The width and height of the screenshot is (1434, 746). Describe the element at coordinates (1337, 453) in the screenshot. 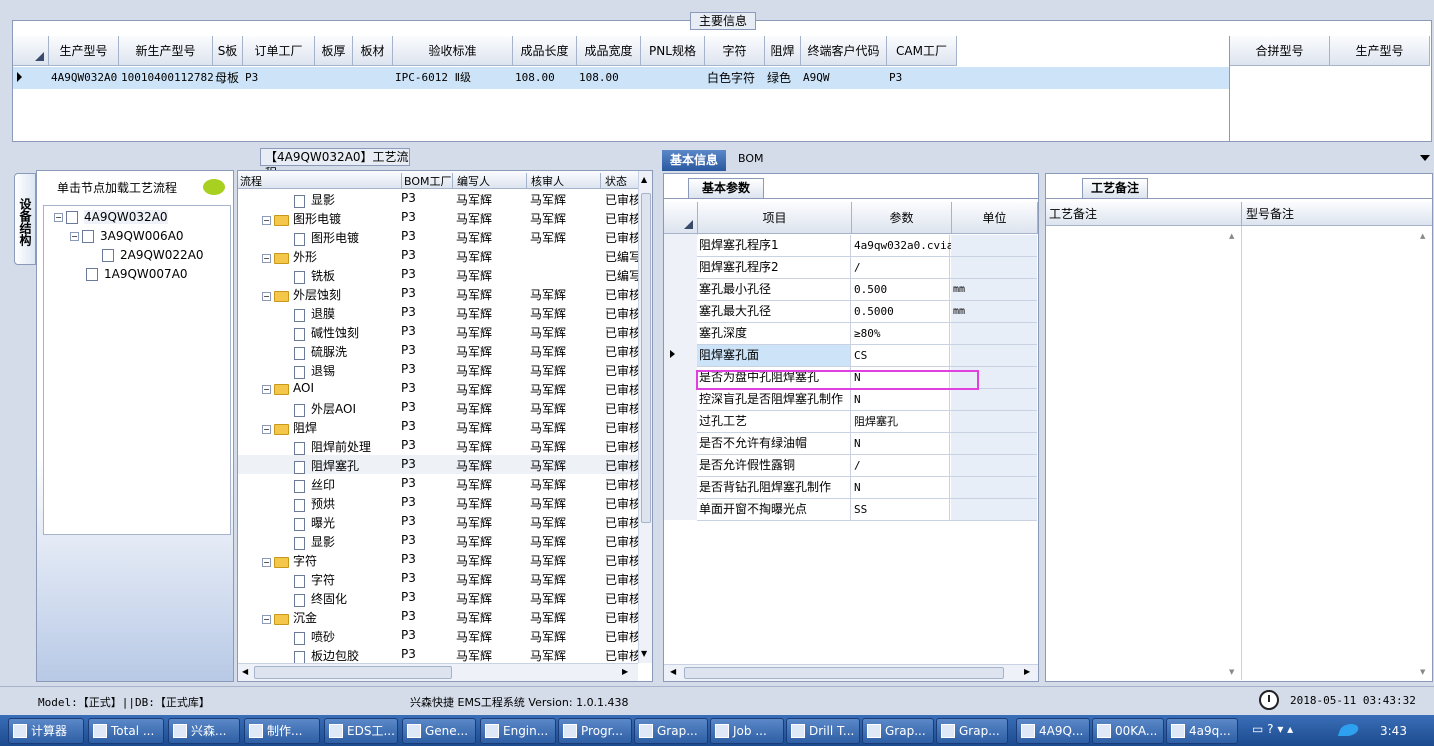

I see `model-remarks-text` at that location.